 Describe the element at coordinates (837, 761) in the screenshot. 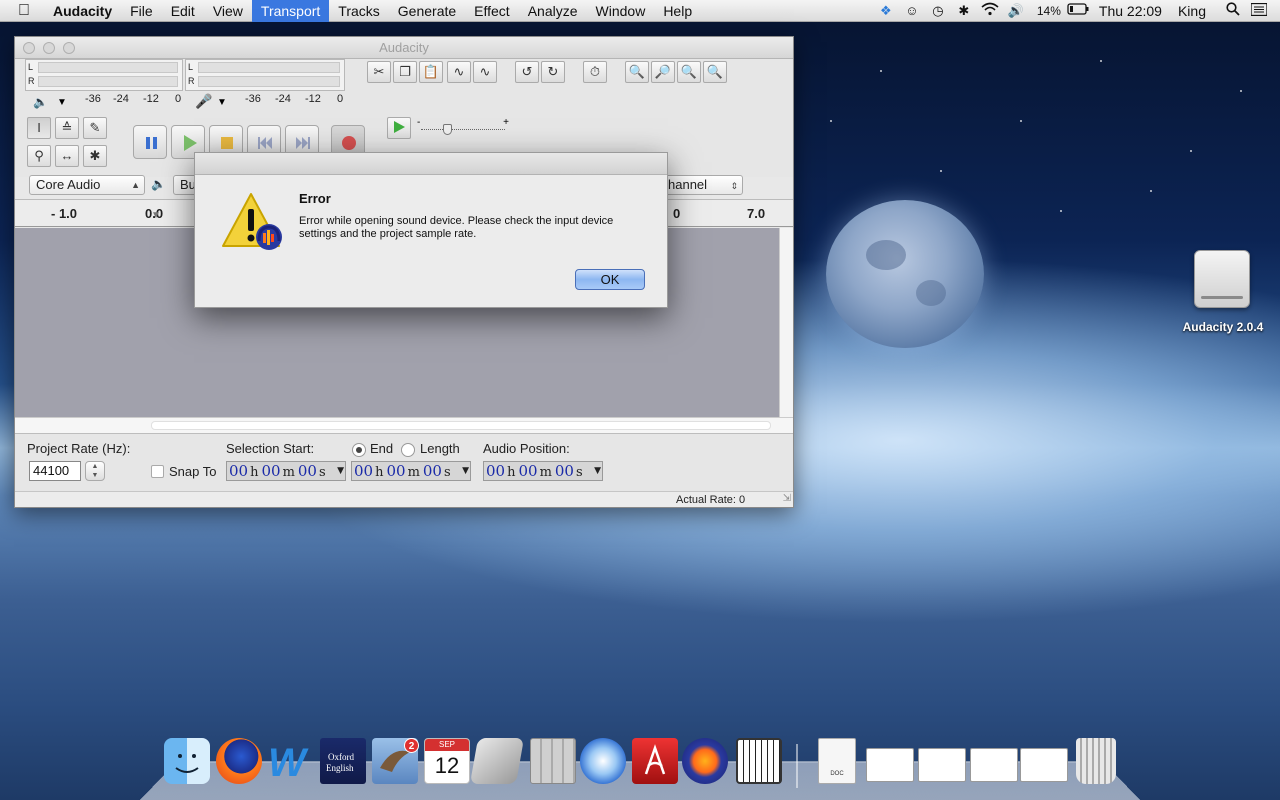

I see `document-stack-icon: DOC` at that location.